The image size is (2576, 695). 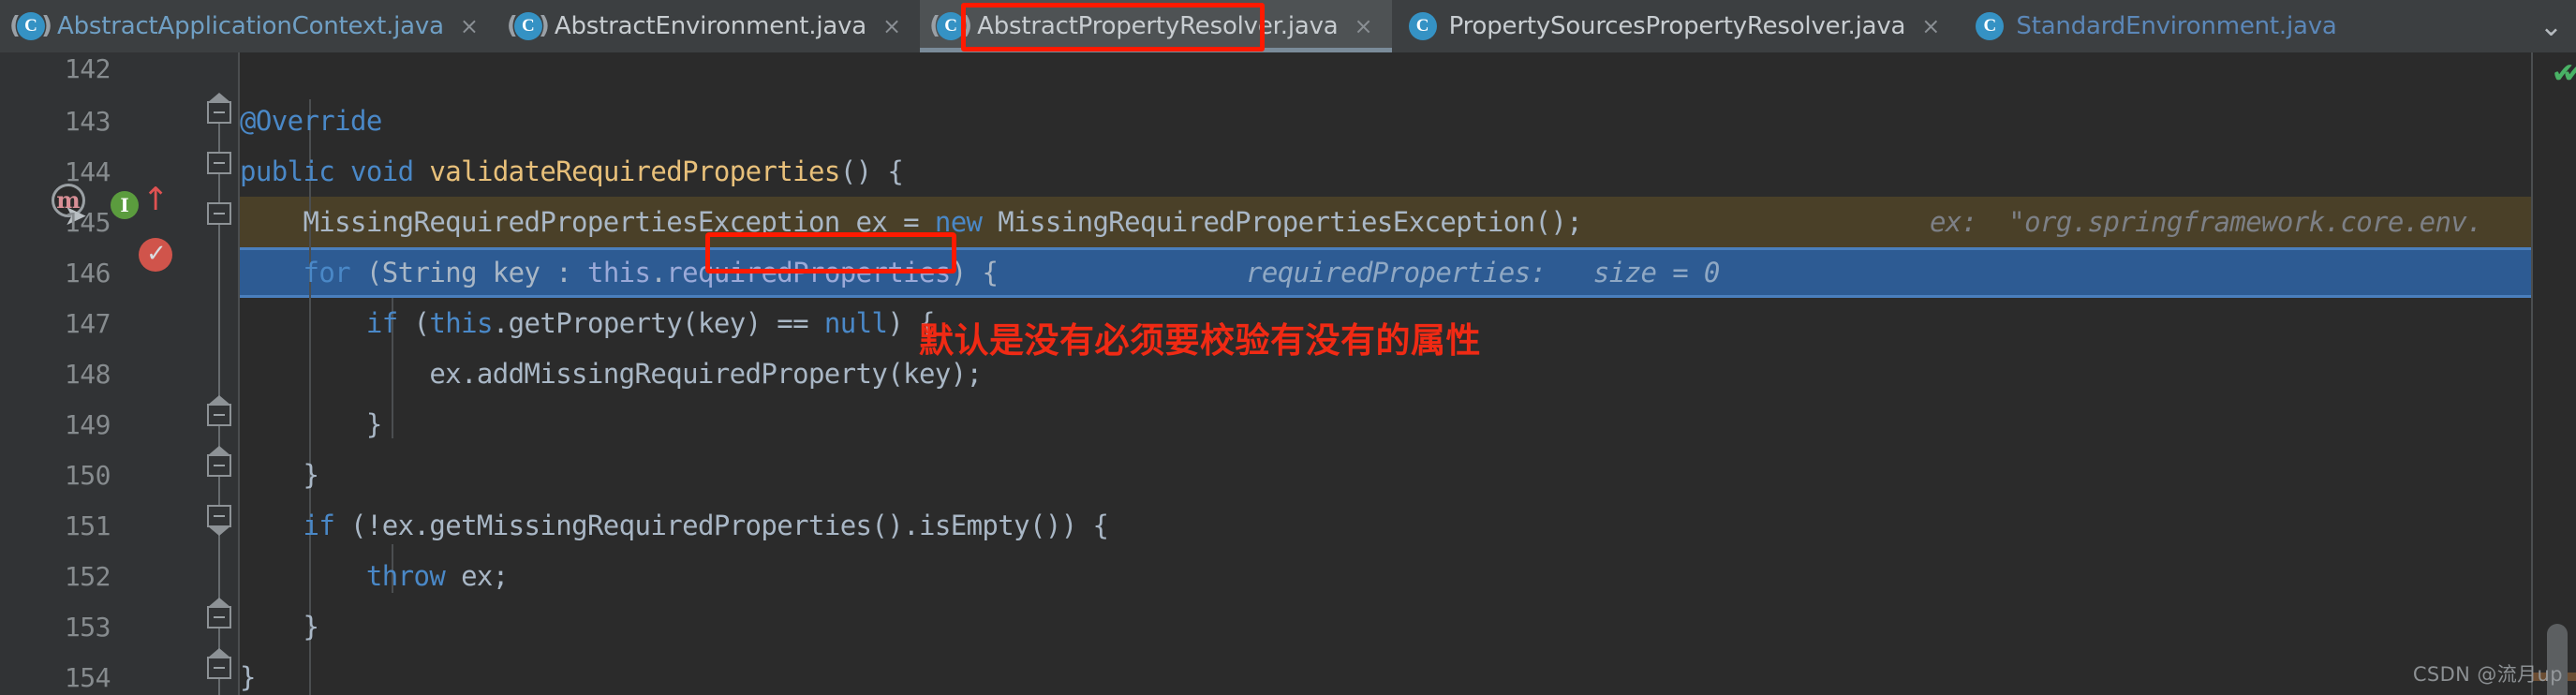 What do you see at coordinates (1288, 576) in the screenshot?
I see `code-line-152: 152 throw ex;` at bounding box center [1288, 576].